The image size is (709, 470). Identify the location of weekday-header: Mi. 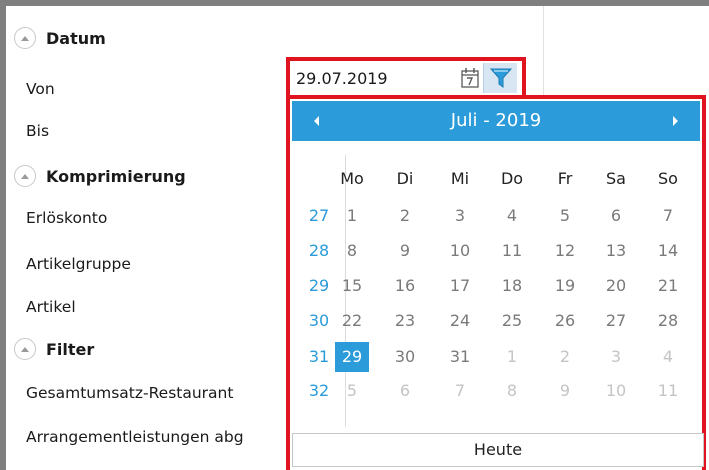
(460, 178).